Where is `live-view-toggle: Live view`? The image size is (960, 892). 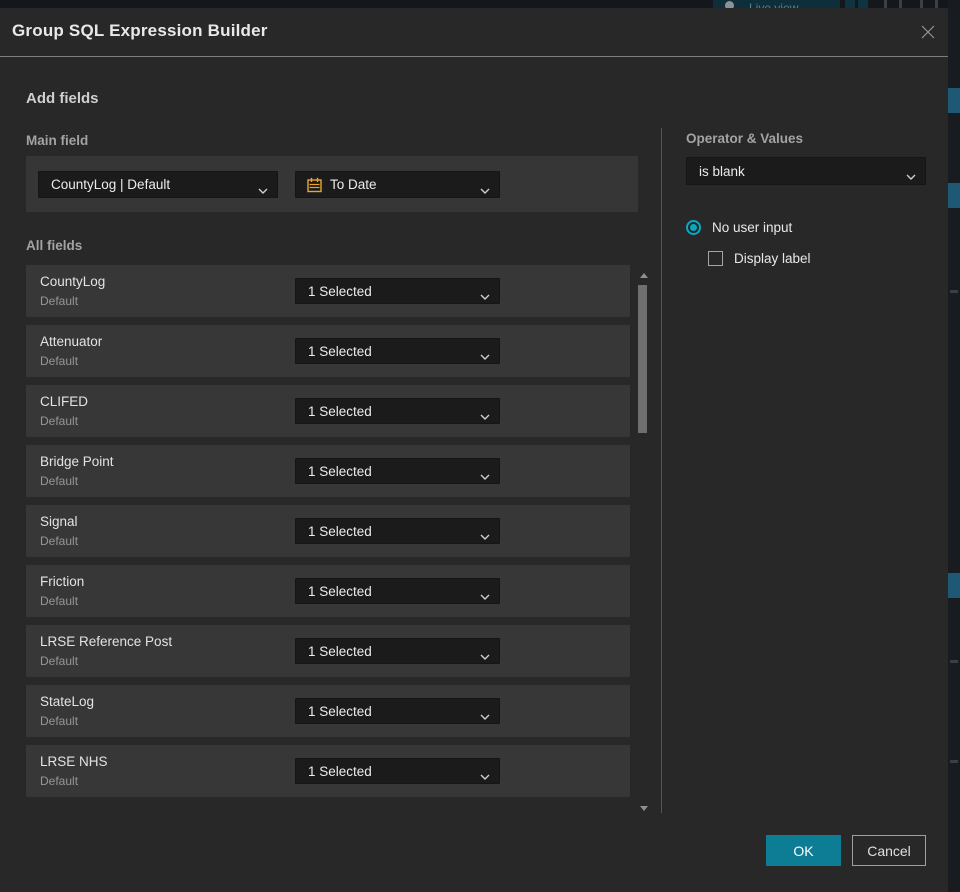
live-view-toggle: Live view is located at coordinates (776, 4).